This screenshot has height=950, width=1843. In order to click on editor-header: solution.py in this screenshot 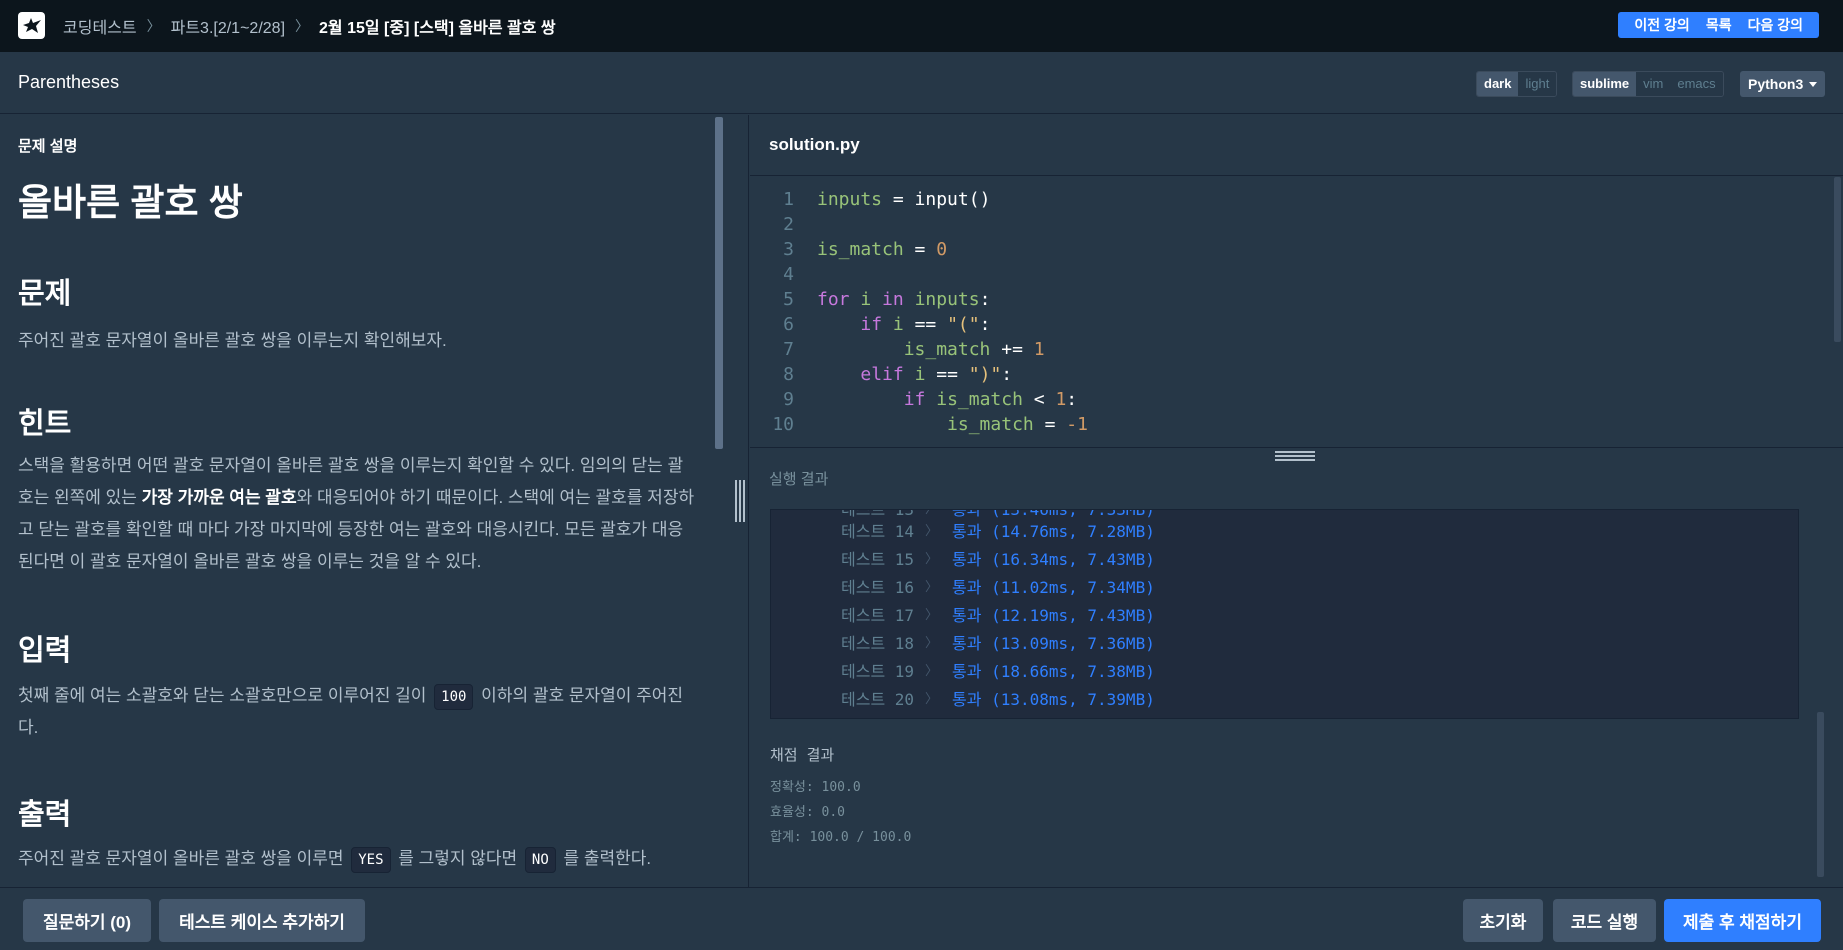, I will do `click(1296, 145)`.